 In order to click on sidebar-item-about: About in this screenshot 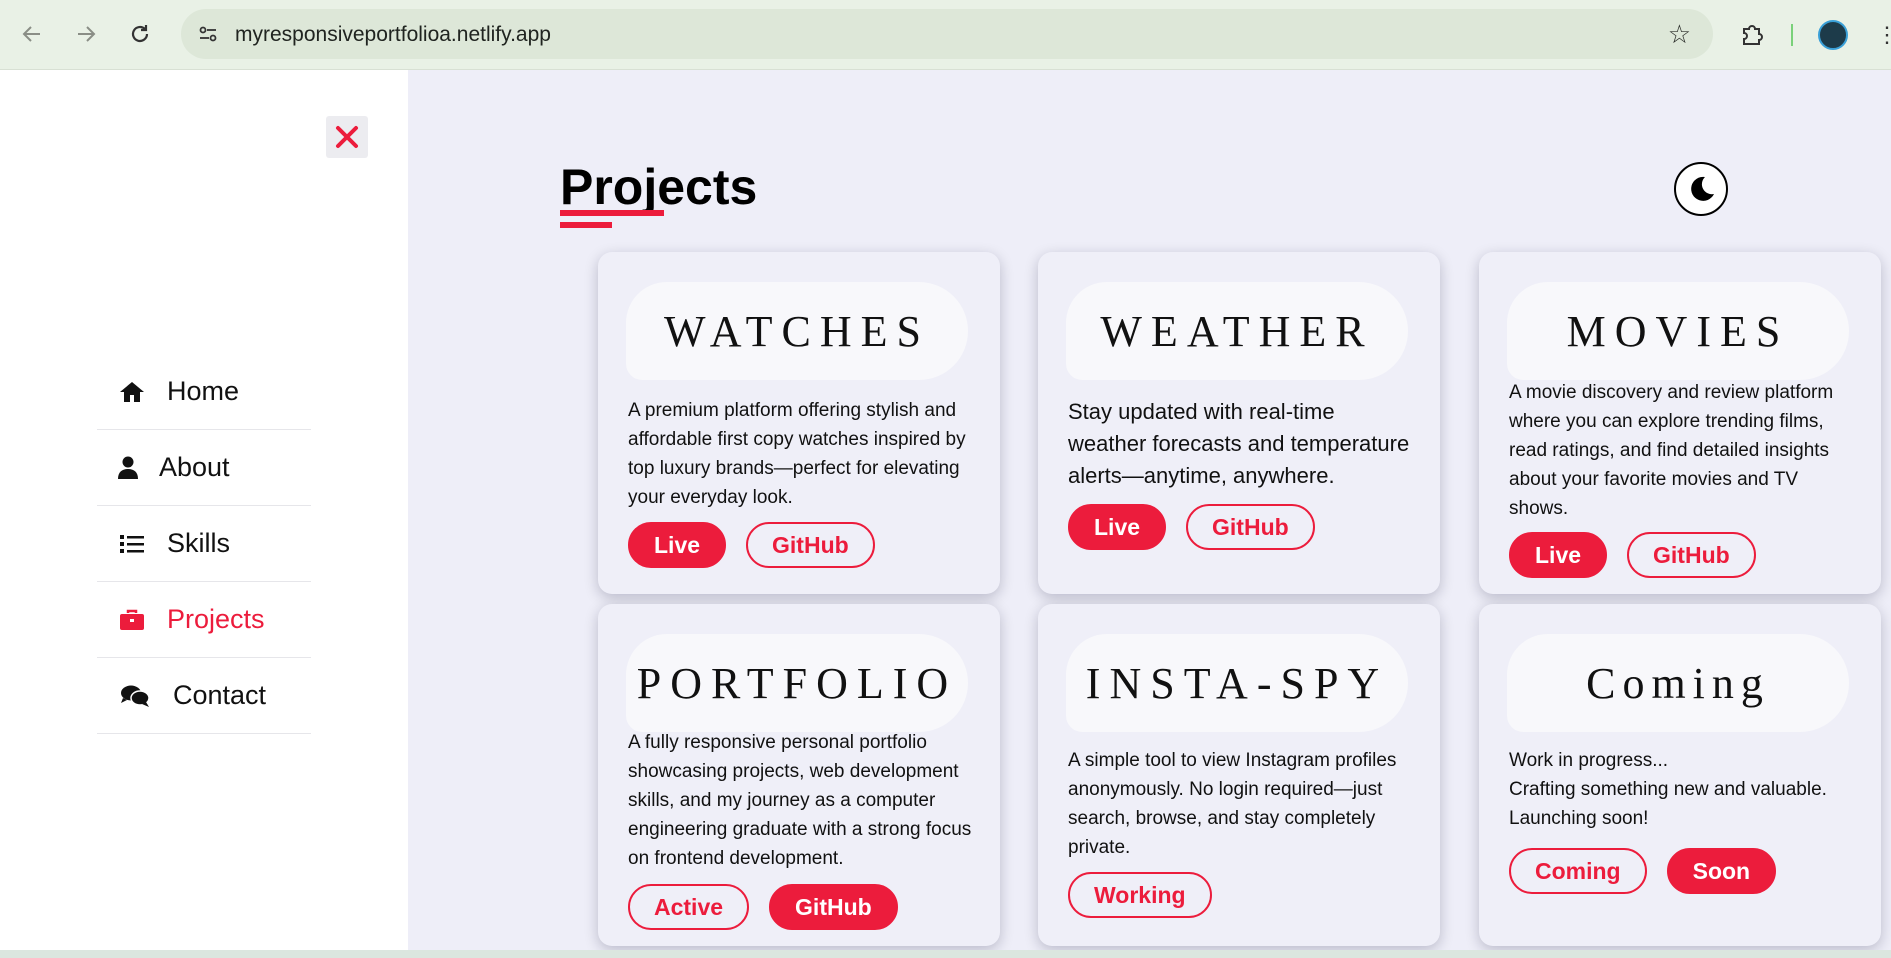, I will do `click(204, 468)`.